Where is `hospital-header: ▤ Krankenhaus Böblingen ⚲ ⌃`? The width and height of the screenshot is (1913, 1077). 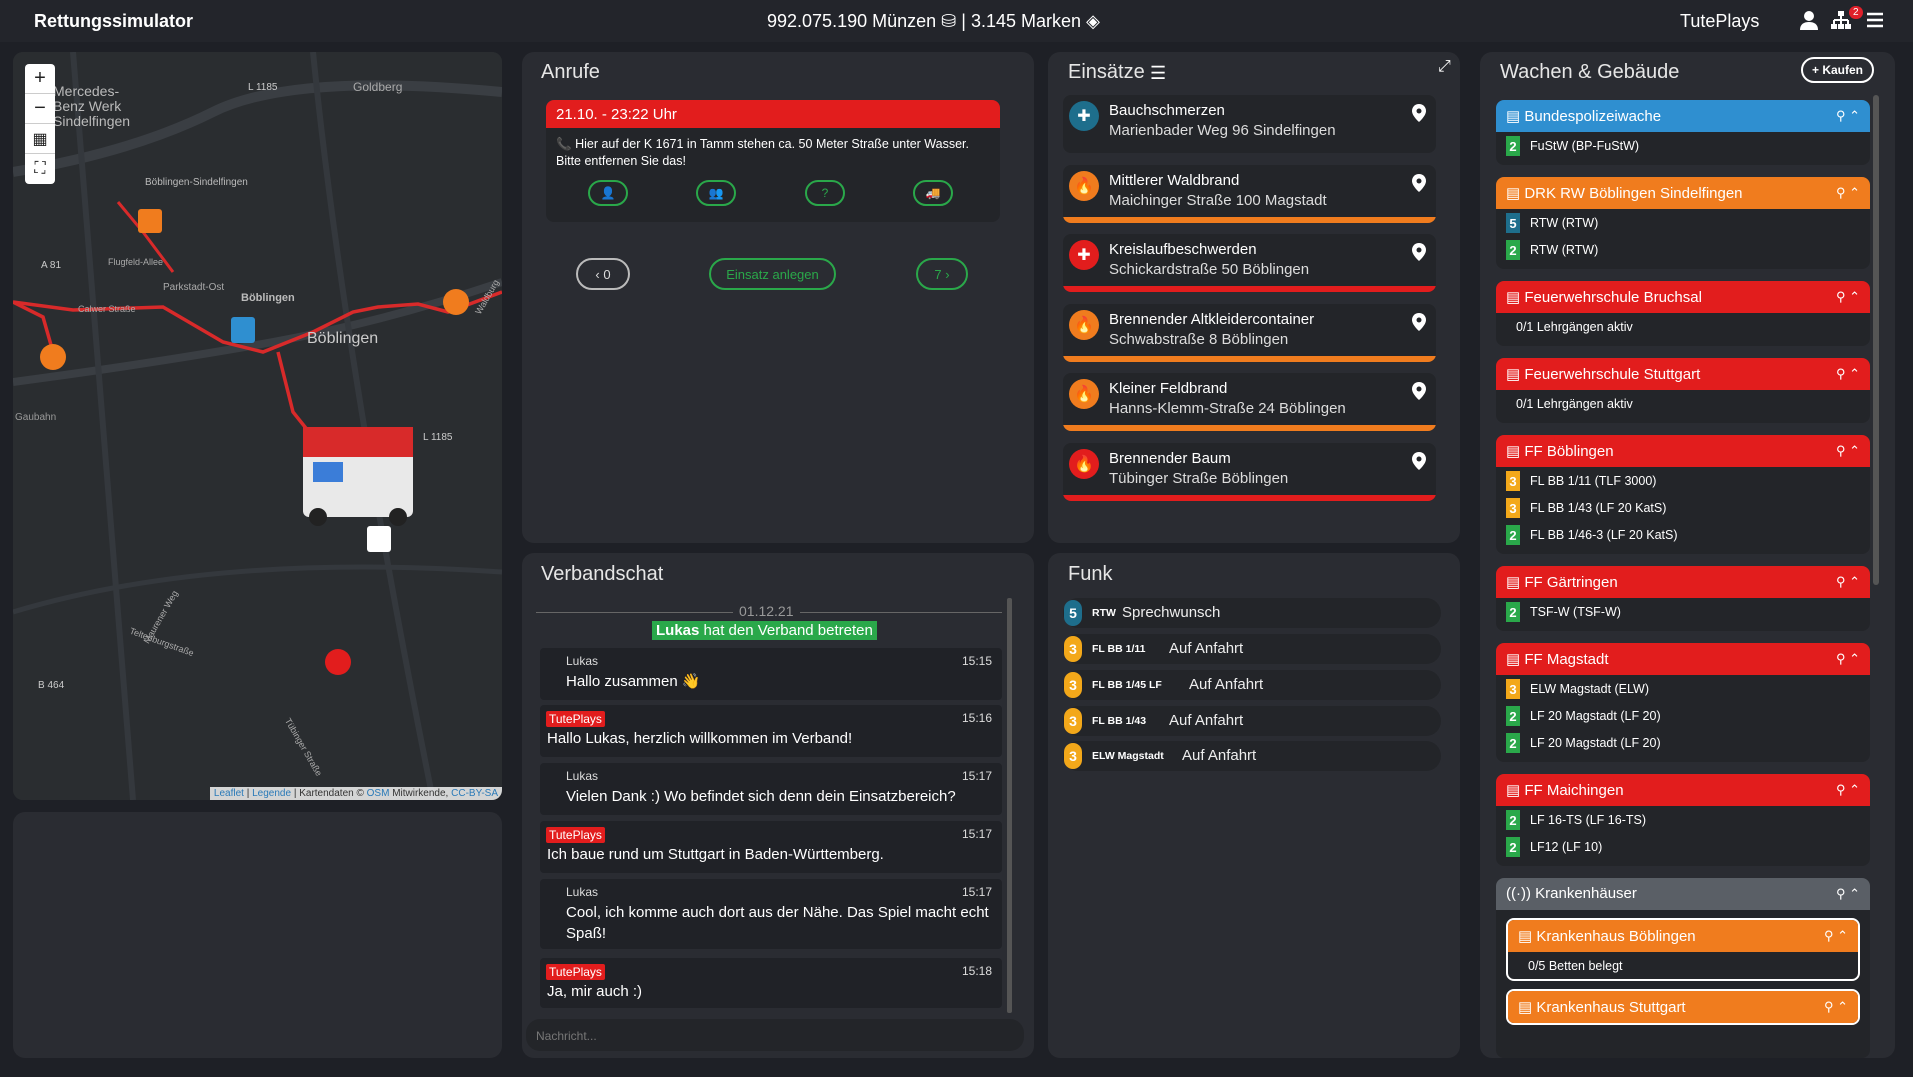 hospital-header: ▤ Krankenhaus Böblingen ⚲ ⌃ is located at coordinates (1683, 936).